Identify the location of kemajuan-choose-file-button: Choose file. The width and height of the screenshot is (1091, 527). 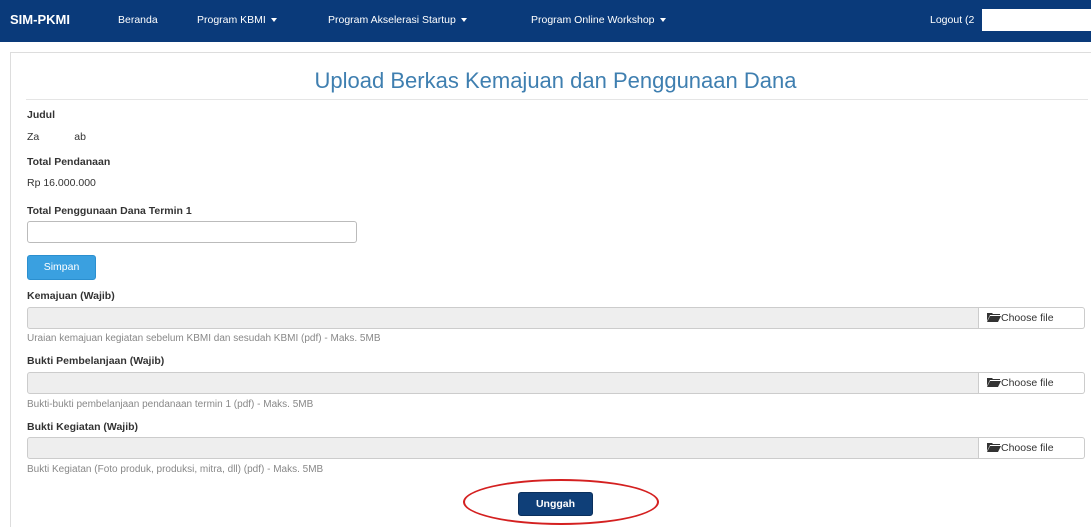
(1032, 318).